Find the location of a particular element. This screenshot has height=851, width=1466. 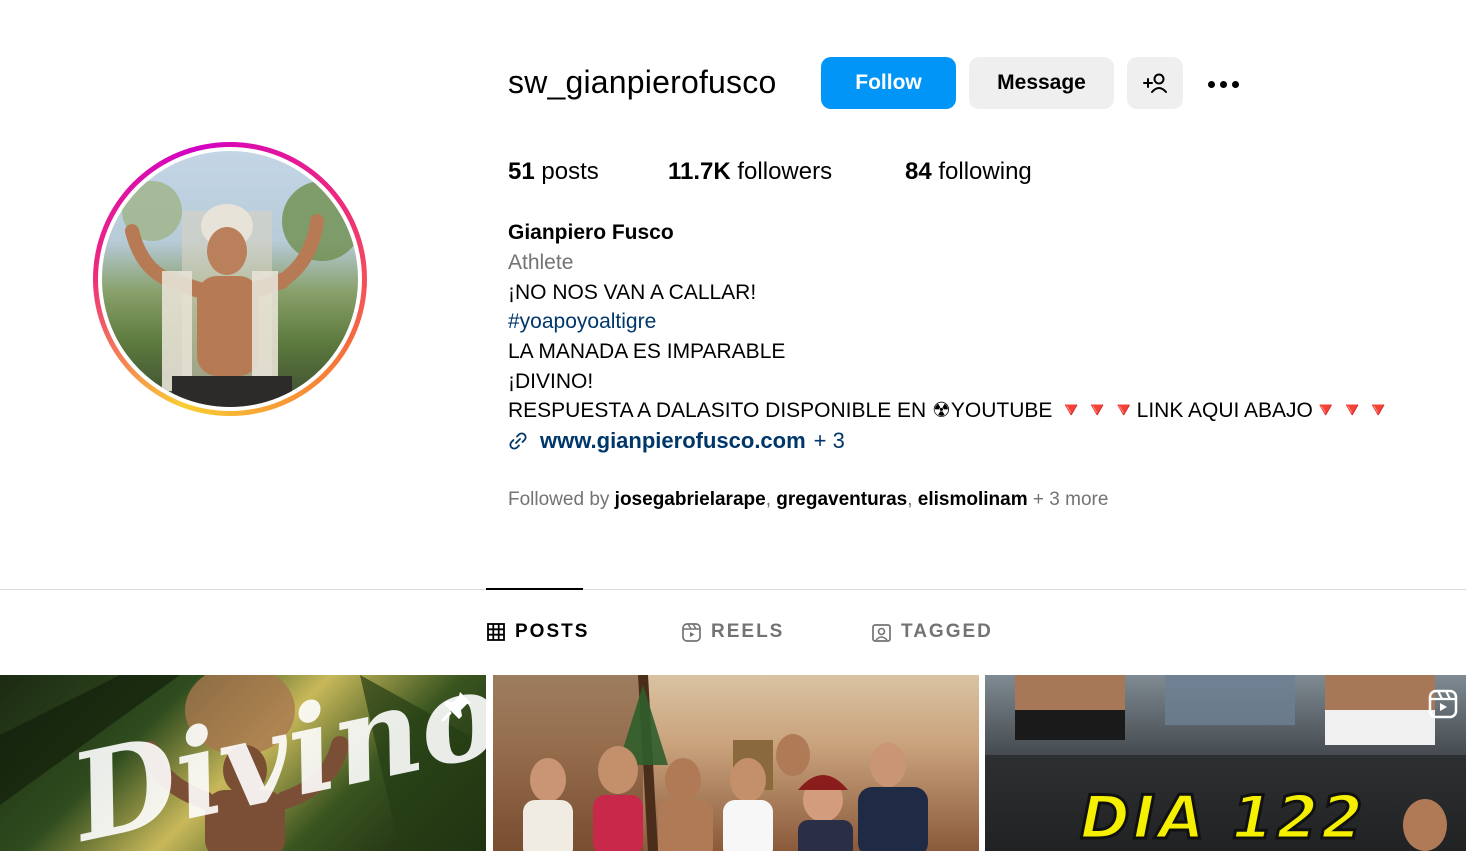

followers-stat: 11.7K followers is located at coordinates (750, 172).